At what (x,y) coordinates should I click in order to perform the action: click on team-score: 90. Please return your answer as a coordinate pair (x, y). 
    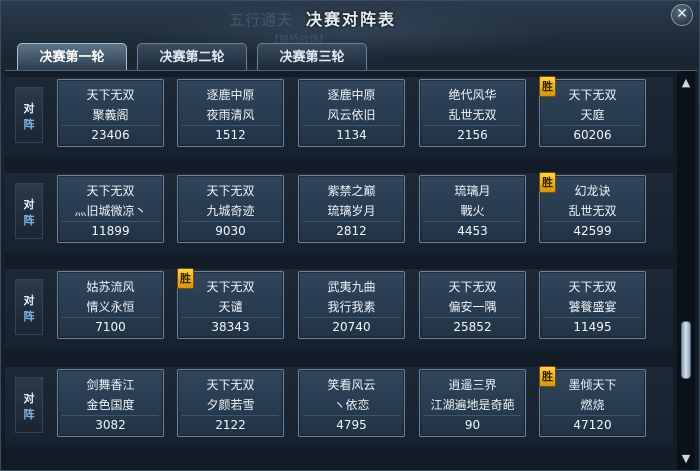
    Looking at the image, I should click on (472, 424).